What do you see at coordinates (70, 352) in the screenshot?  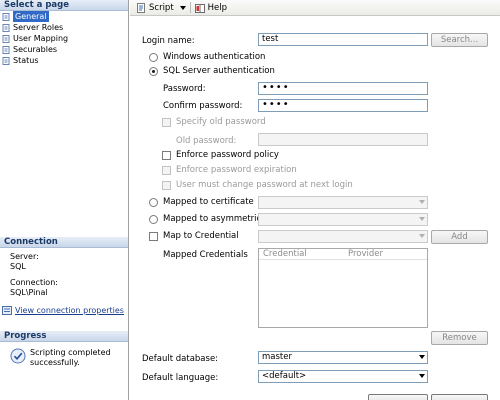 I see `progress-text-line1: Scripting completed` at bounding box center [70, 352].